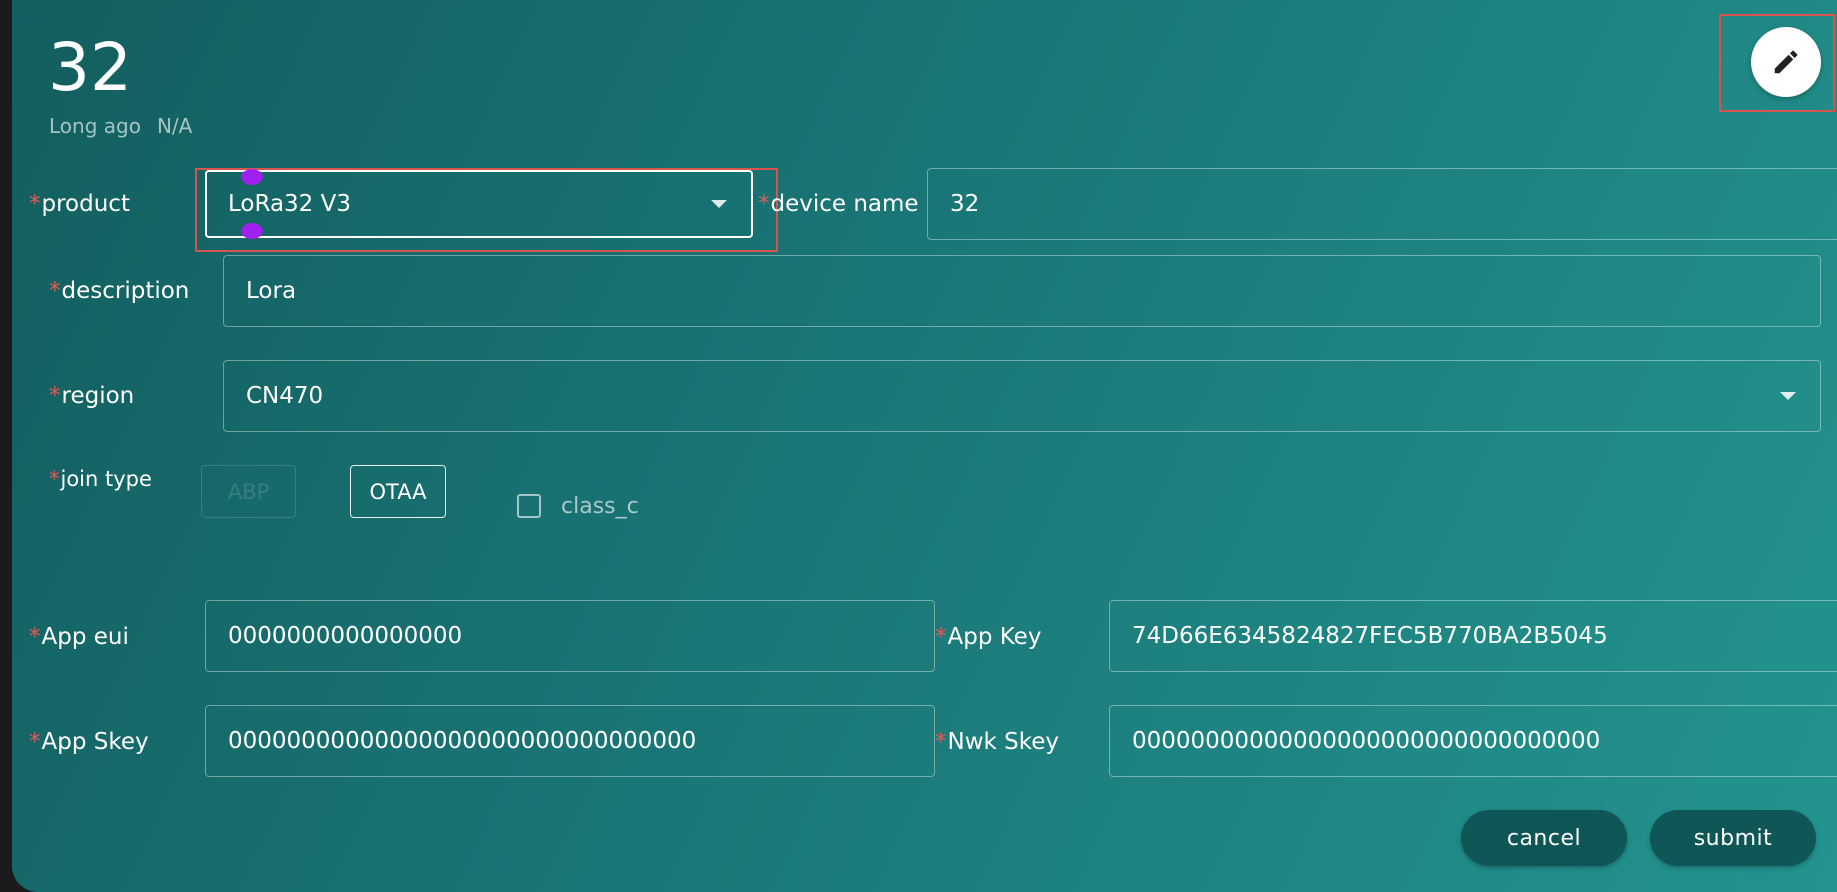  What do you see at coordinates (92, 396) in the screenshot?
I see `region-label: *region` at bounding box center [92, 396].